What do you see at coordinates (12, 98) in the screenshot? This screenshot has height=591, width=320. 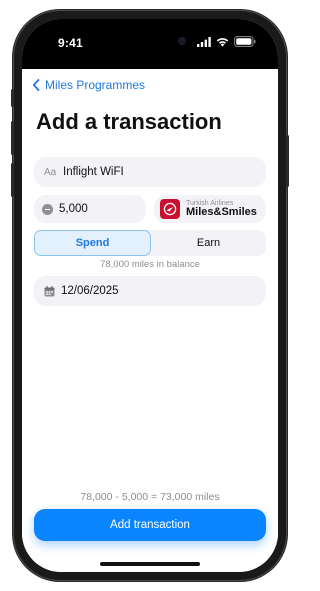 I see `action-button` at bounding box center [12, 98].